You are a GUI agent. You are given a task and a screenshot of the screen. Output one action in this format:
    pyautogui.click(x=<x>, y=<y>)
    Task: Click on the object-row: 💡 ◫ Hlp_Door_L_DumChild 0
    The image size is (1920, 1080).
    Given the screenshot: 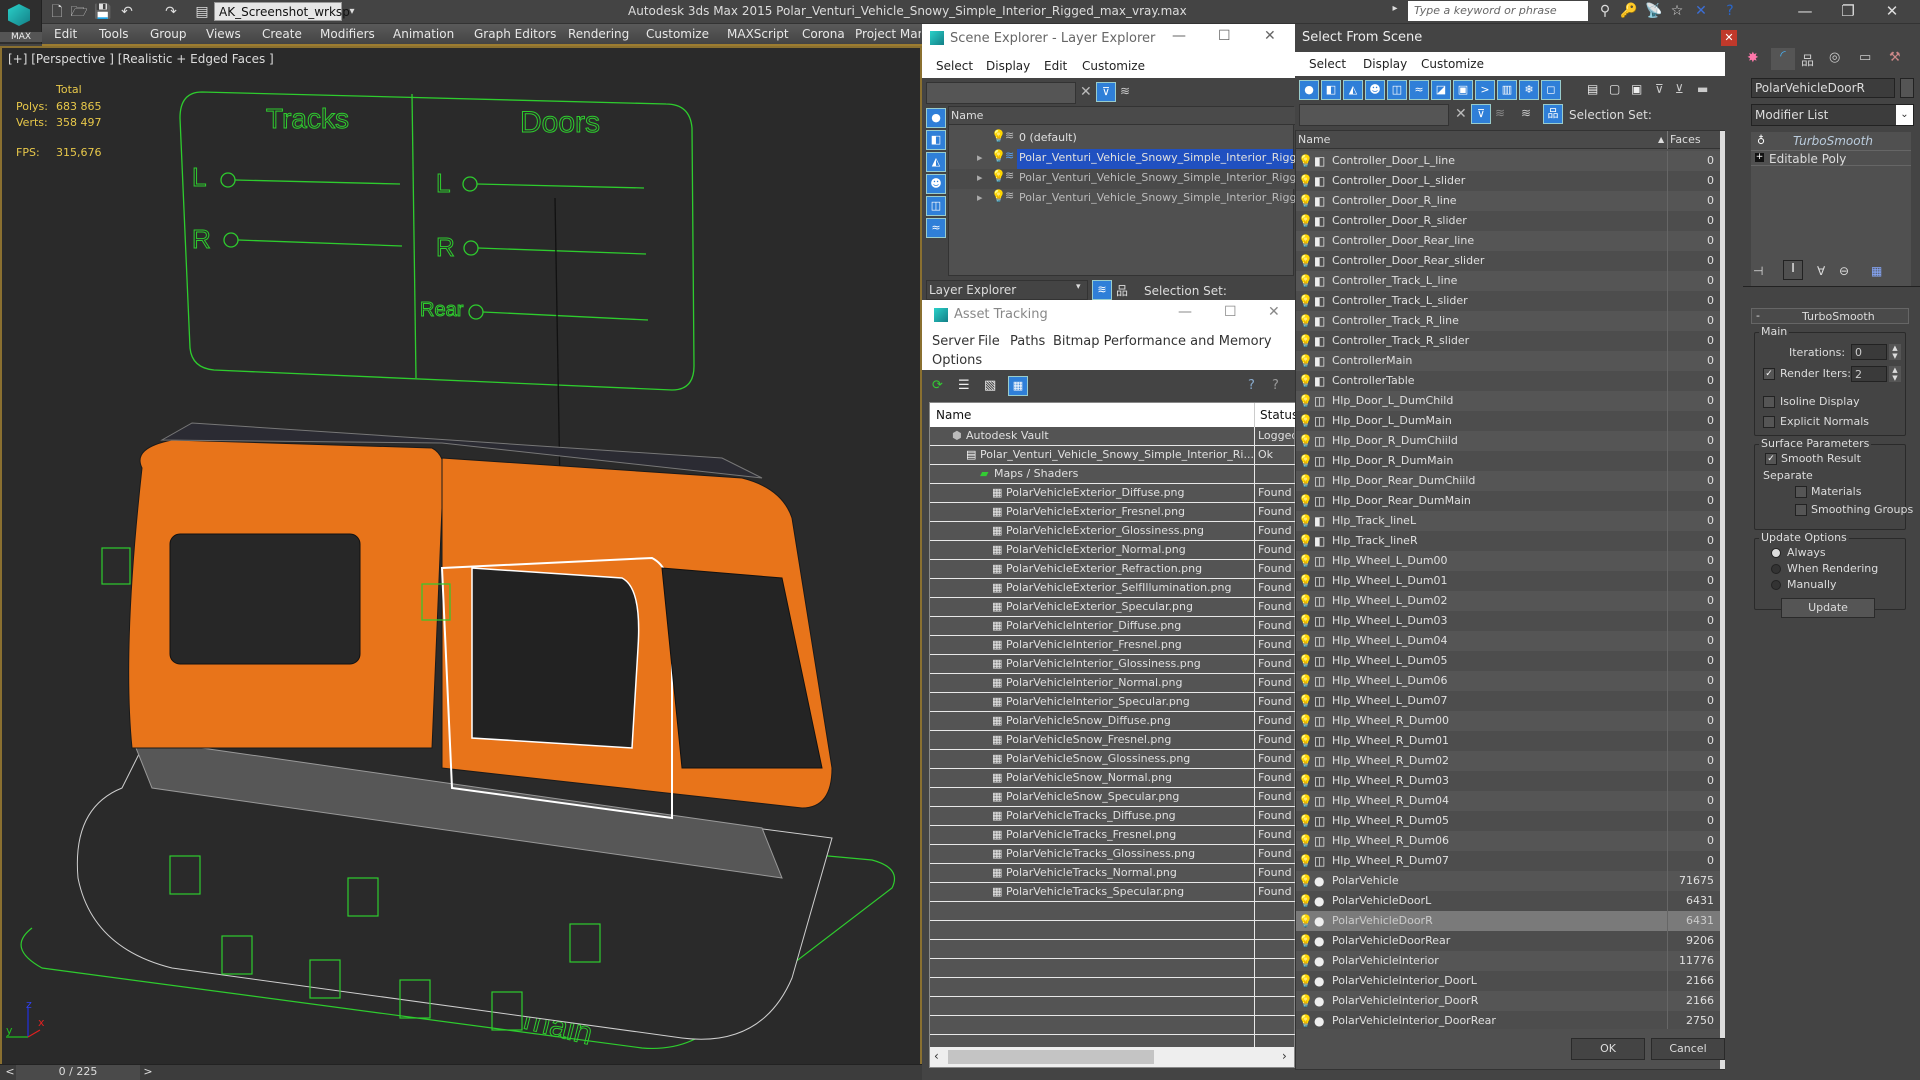 What is the action you would take?
    pyautogui.click(x=1508, y=401)
    